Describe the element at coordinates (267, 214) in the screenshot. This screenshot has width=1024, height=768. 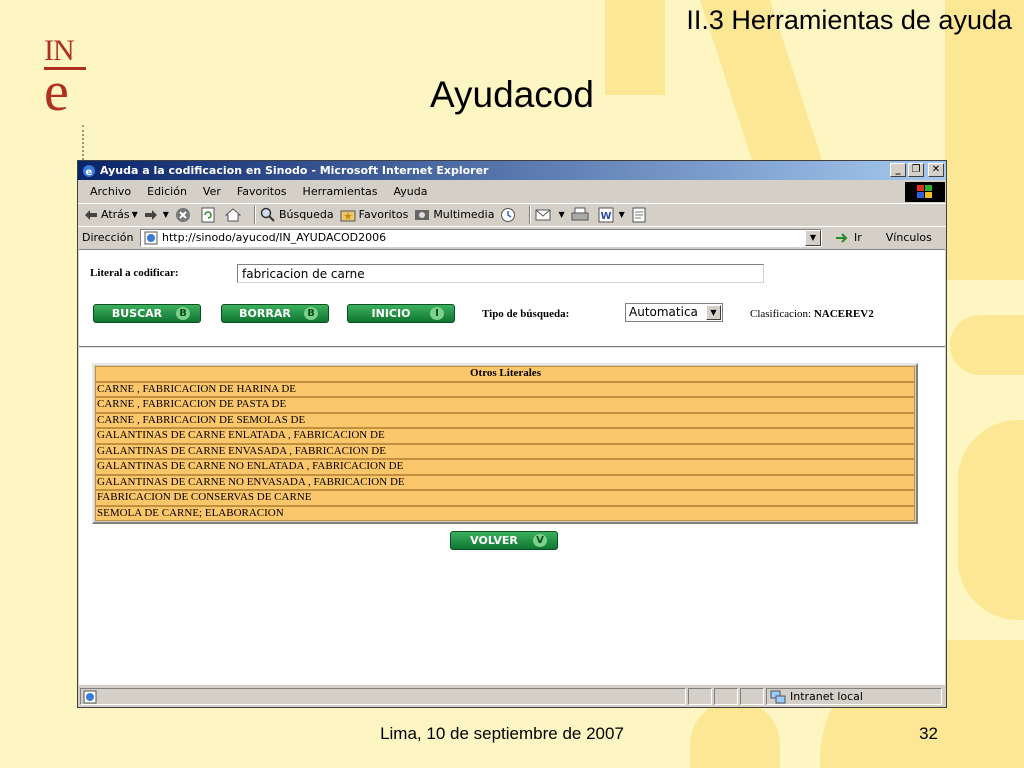
I see `search-icon` at that location.